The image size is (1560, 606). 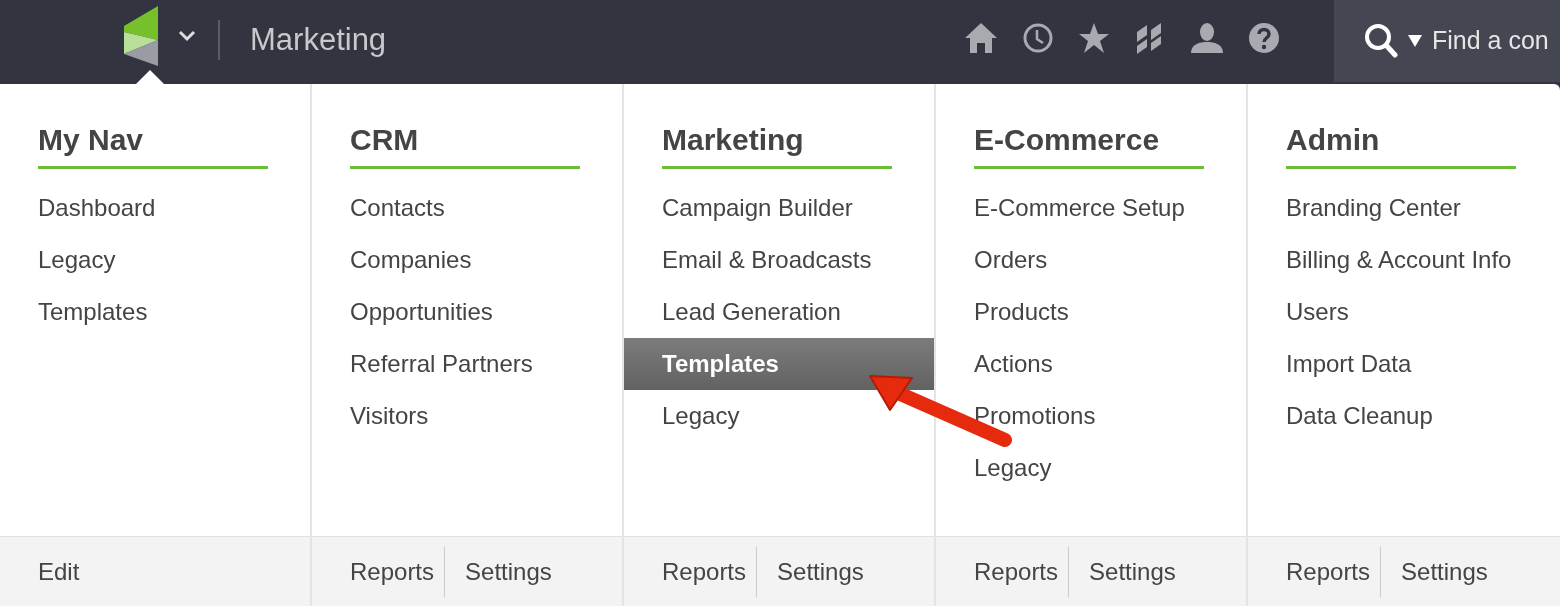 I want to click on search-icon, so click(x=1381, y=41).